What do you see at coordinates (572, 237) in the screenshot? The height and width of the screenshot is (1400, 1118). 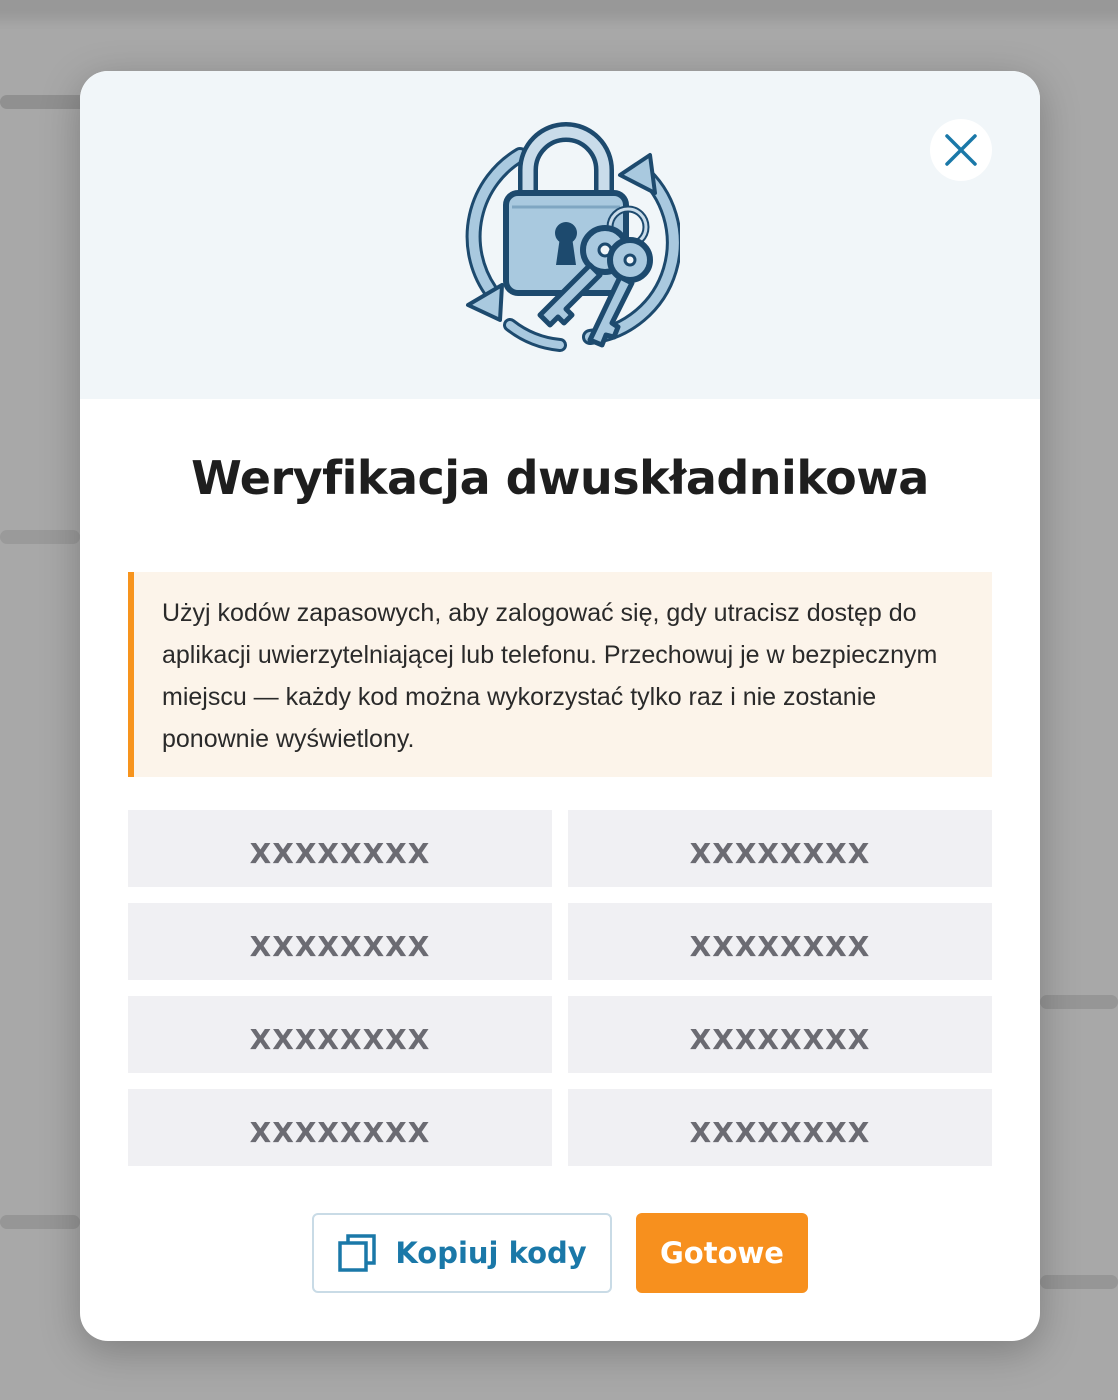 I see `lock-keys-illustration` at bounding box center [572, 237].